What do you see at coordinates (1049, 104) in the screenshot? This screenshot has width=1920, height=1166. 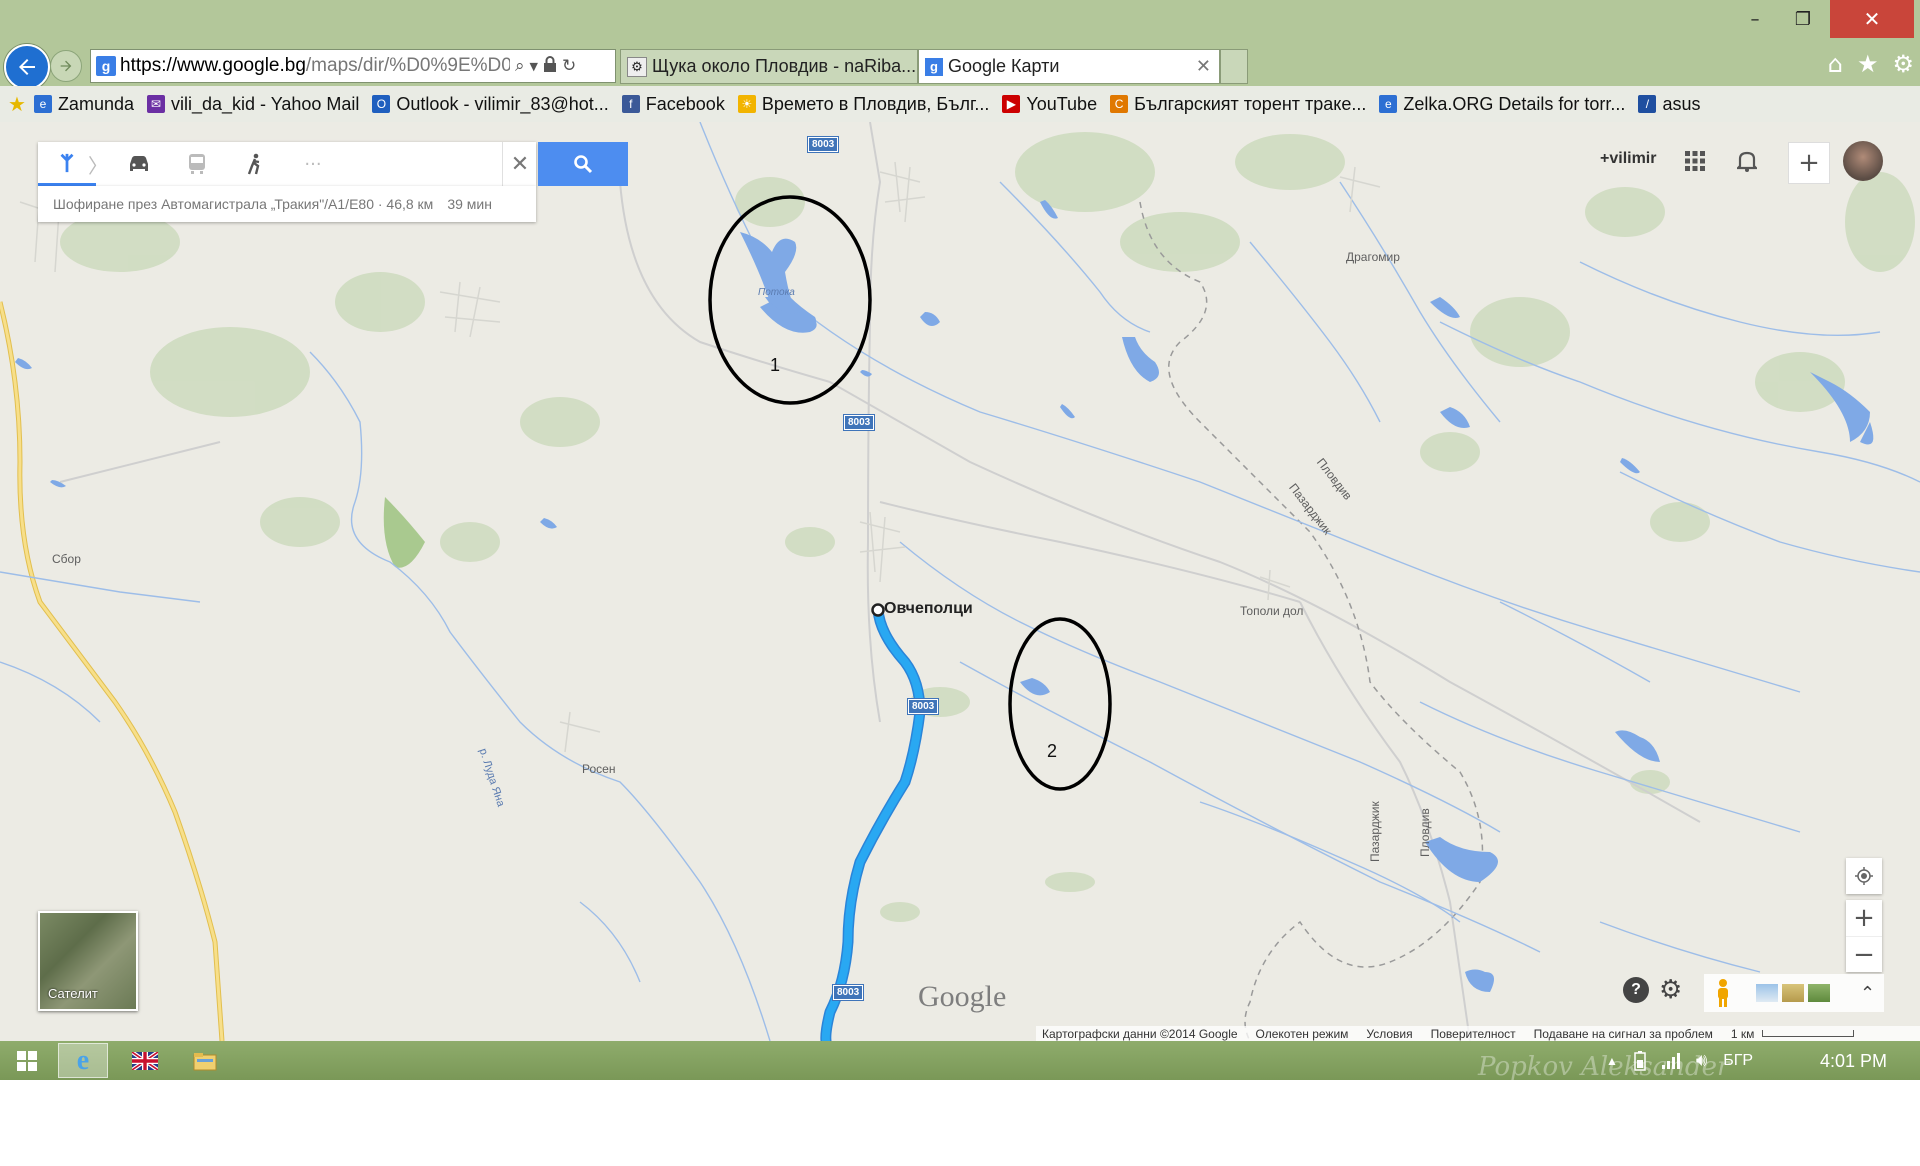 I see `favorite-link: ▶ YouTube` at bounding box center [1049, 104].